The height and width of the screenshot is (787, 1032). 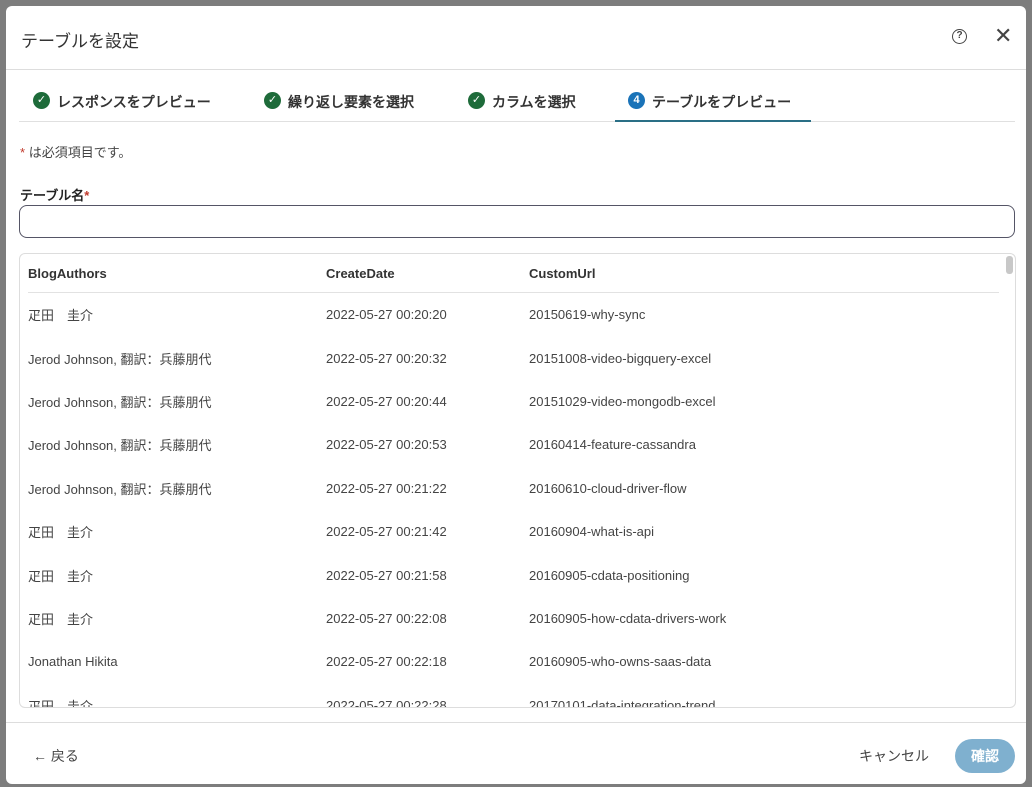 I want to click on table-name-input, so click(x=517, y=221).